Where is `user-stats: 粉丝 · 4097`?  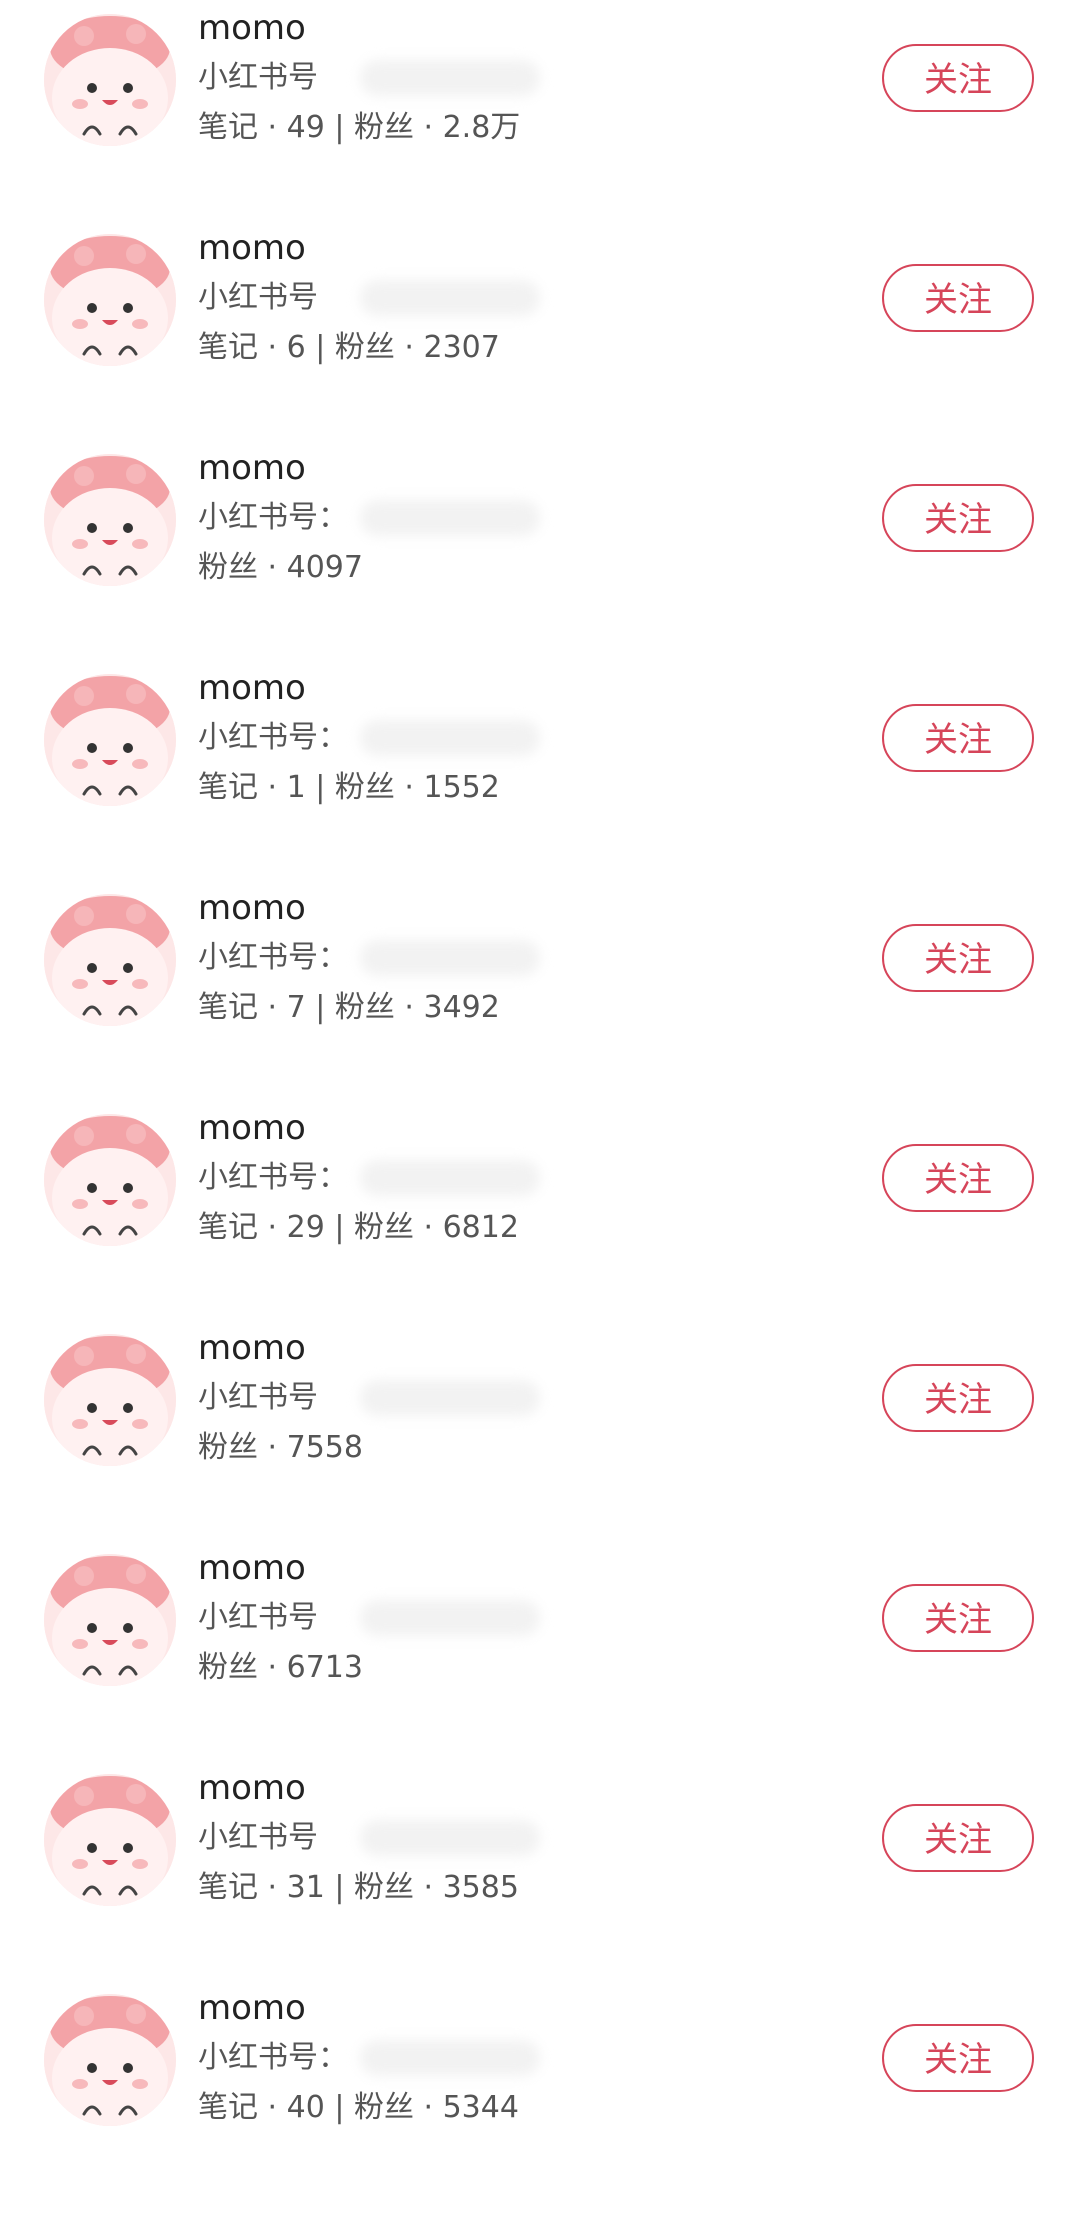 user-stats: 粉丝 · 4097 is located at coordinates (280, 567).